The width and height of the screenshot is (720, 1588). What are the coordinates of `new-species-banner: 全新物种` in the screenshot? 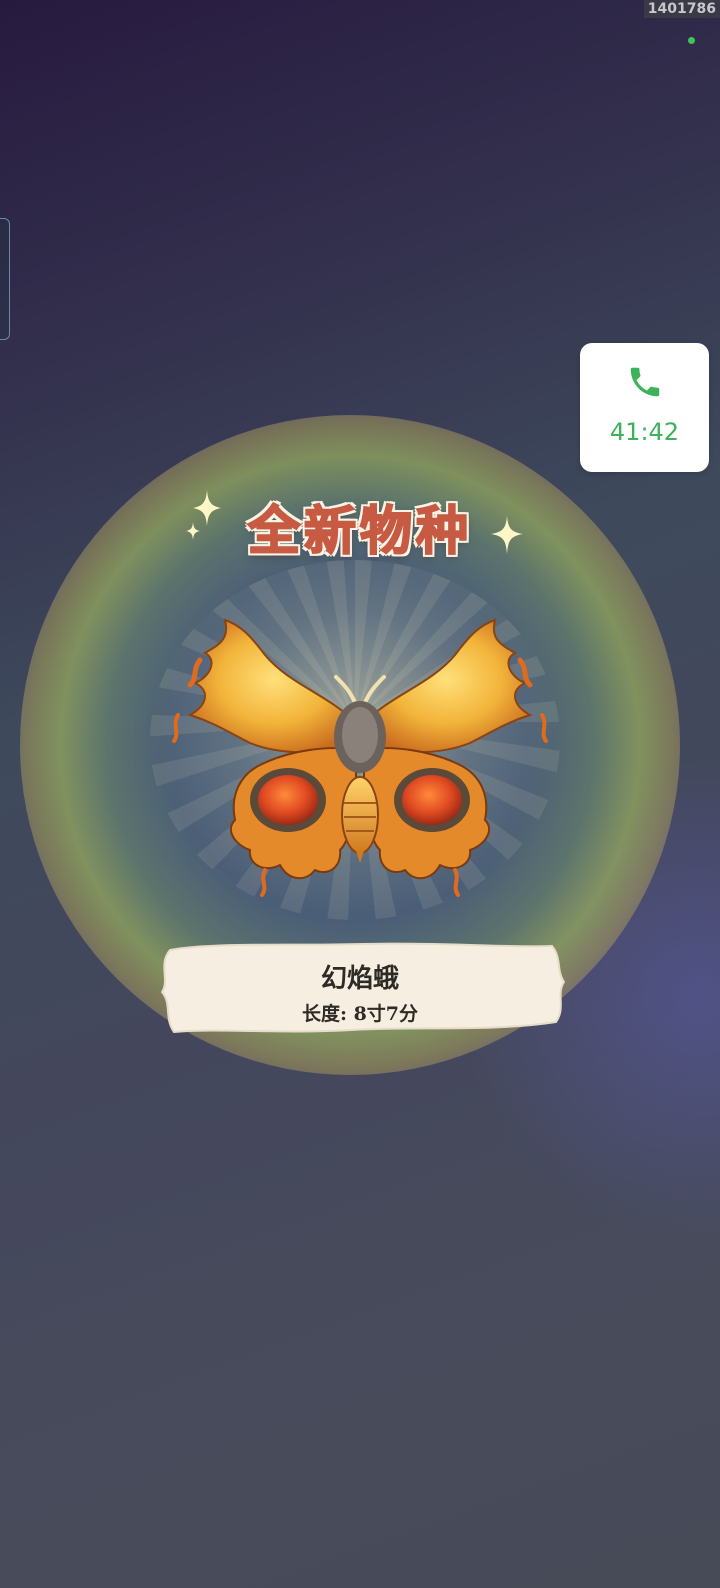 It's located at (360, 535).